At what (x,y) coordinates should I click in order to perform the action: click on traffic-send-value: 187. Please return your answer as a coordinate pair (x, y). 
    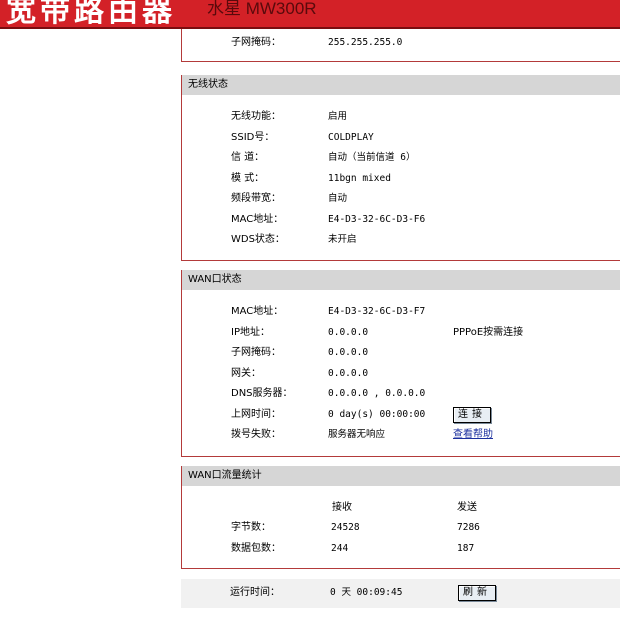
    Looking at the image, I should click on (466, 548).